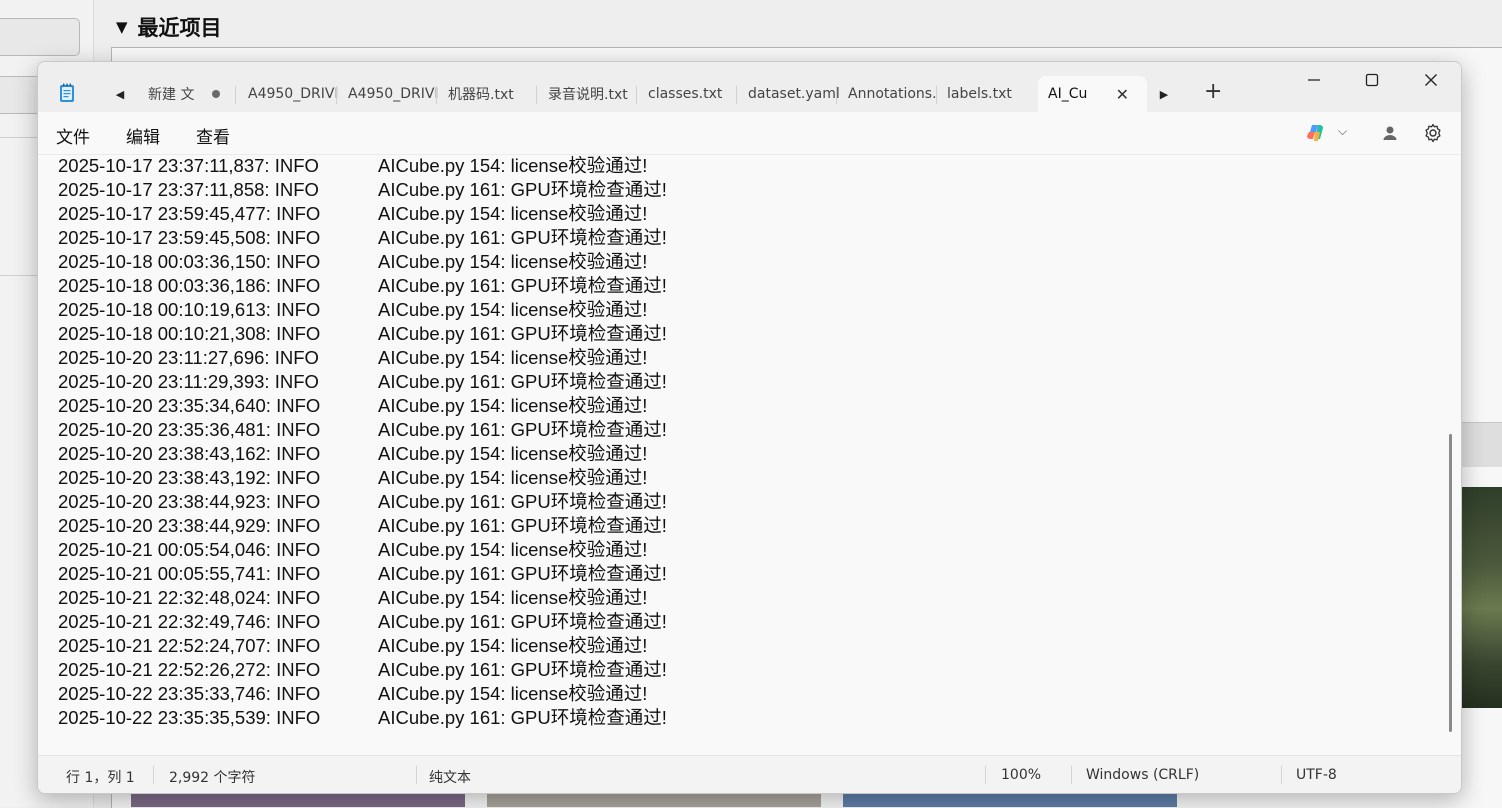 This screenshot has width=1502, height=808. Describe the element at coordinates (189, 597) in the screenshot. I see `log-timestamp: 2025-10-21 22:32:48,024: INFO` at that location.